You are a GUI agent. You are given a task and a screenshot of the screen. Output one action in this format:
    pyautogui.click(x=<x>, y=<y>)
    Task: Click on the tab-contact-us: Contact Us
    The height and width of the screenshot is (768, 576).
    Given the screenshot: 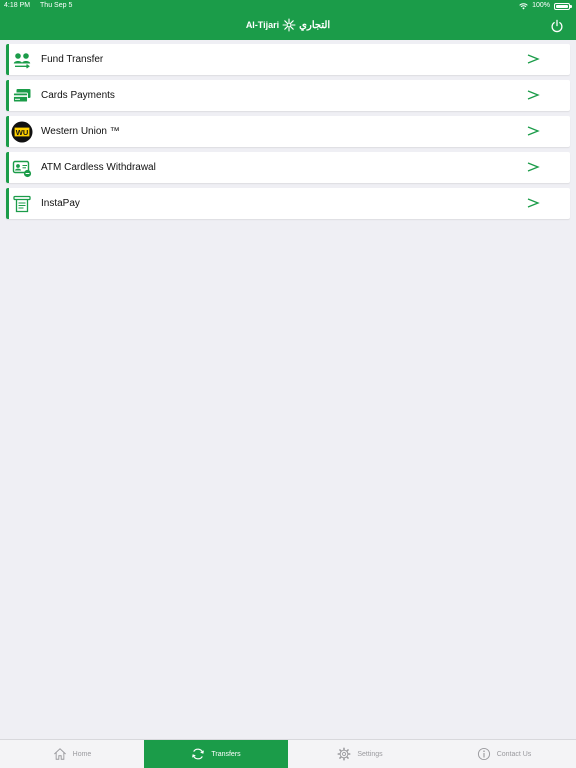 What is the action you would take?
    pyautogui.click(x=504, y=754)
    